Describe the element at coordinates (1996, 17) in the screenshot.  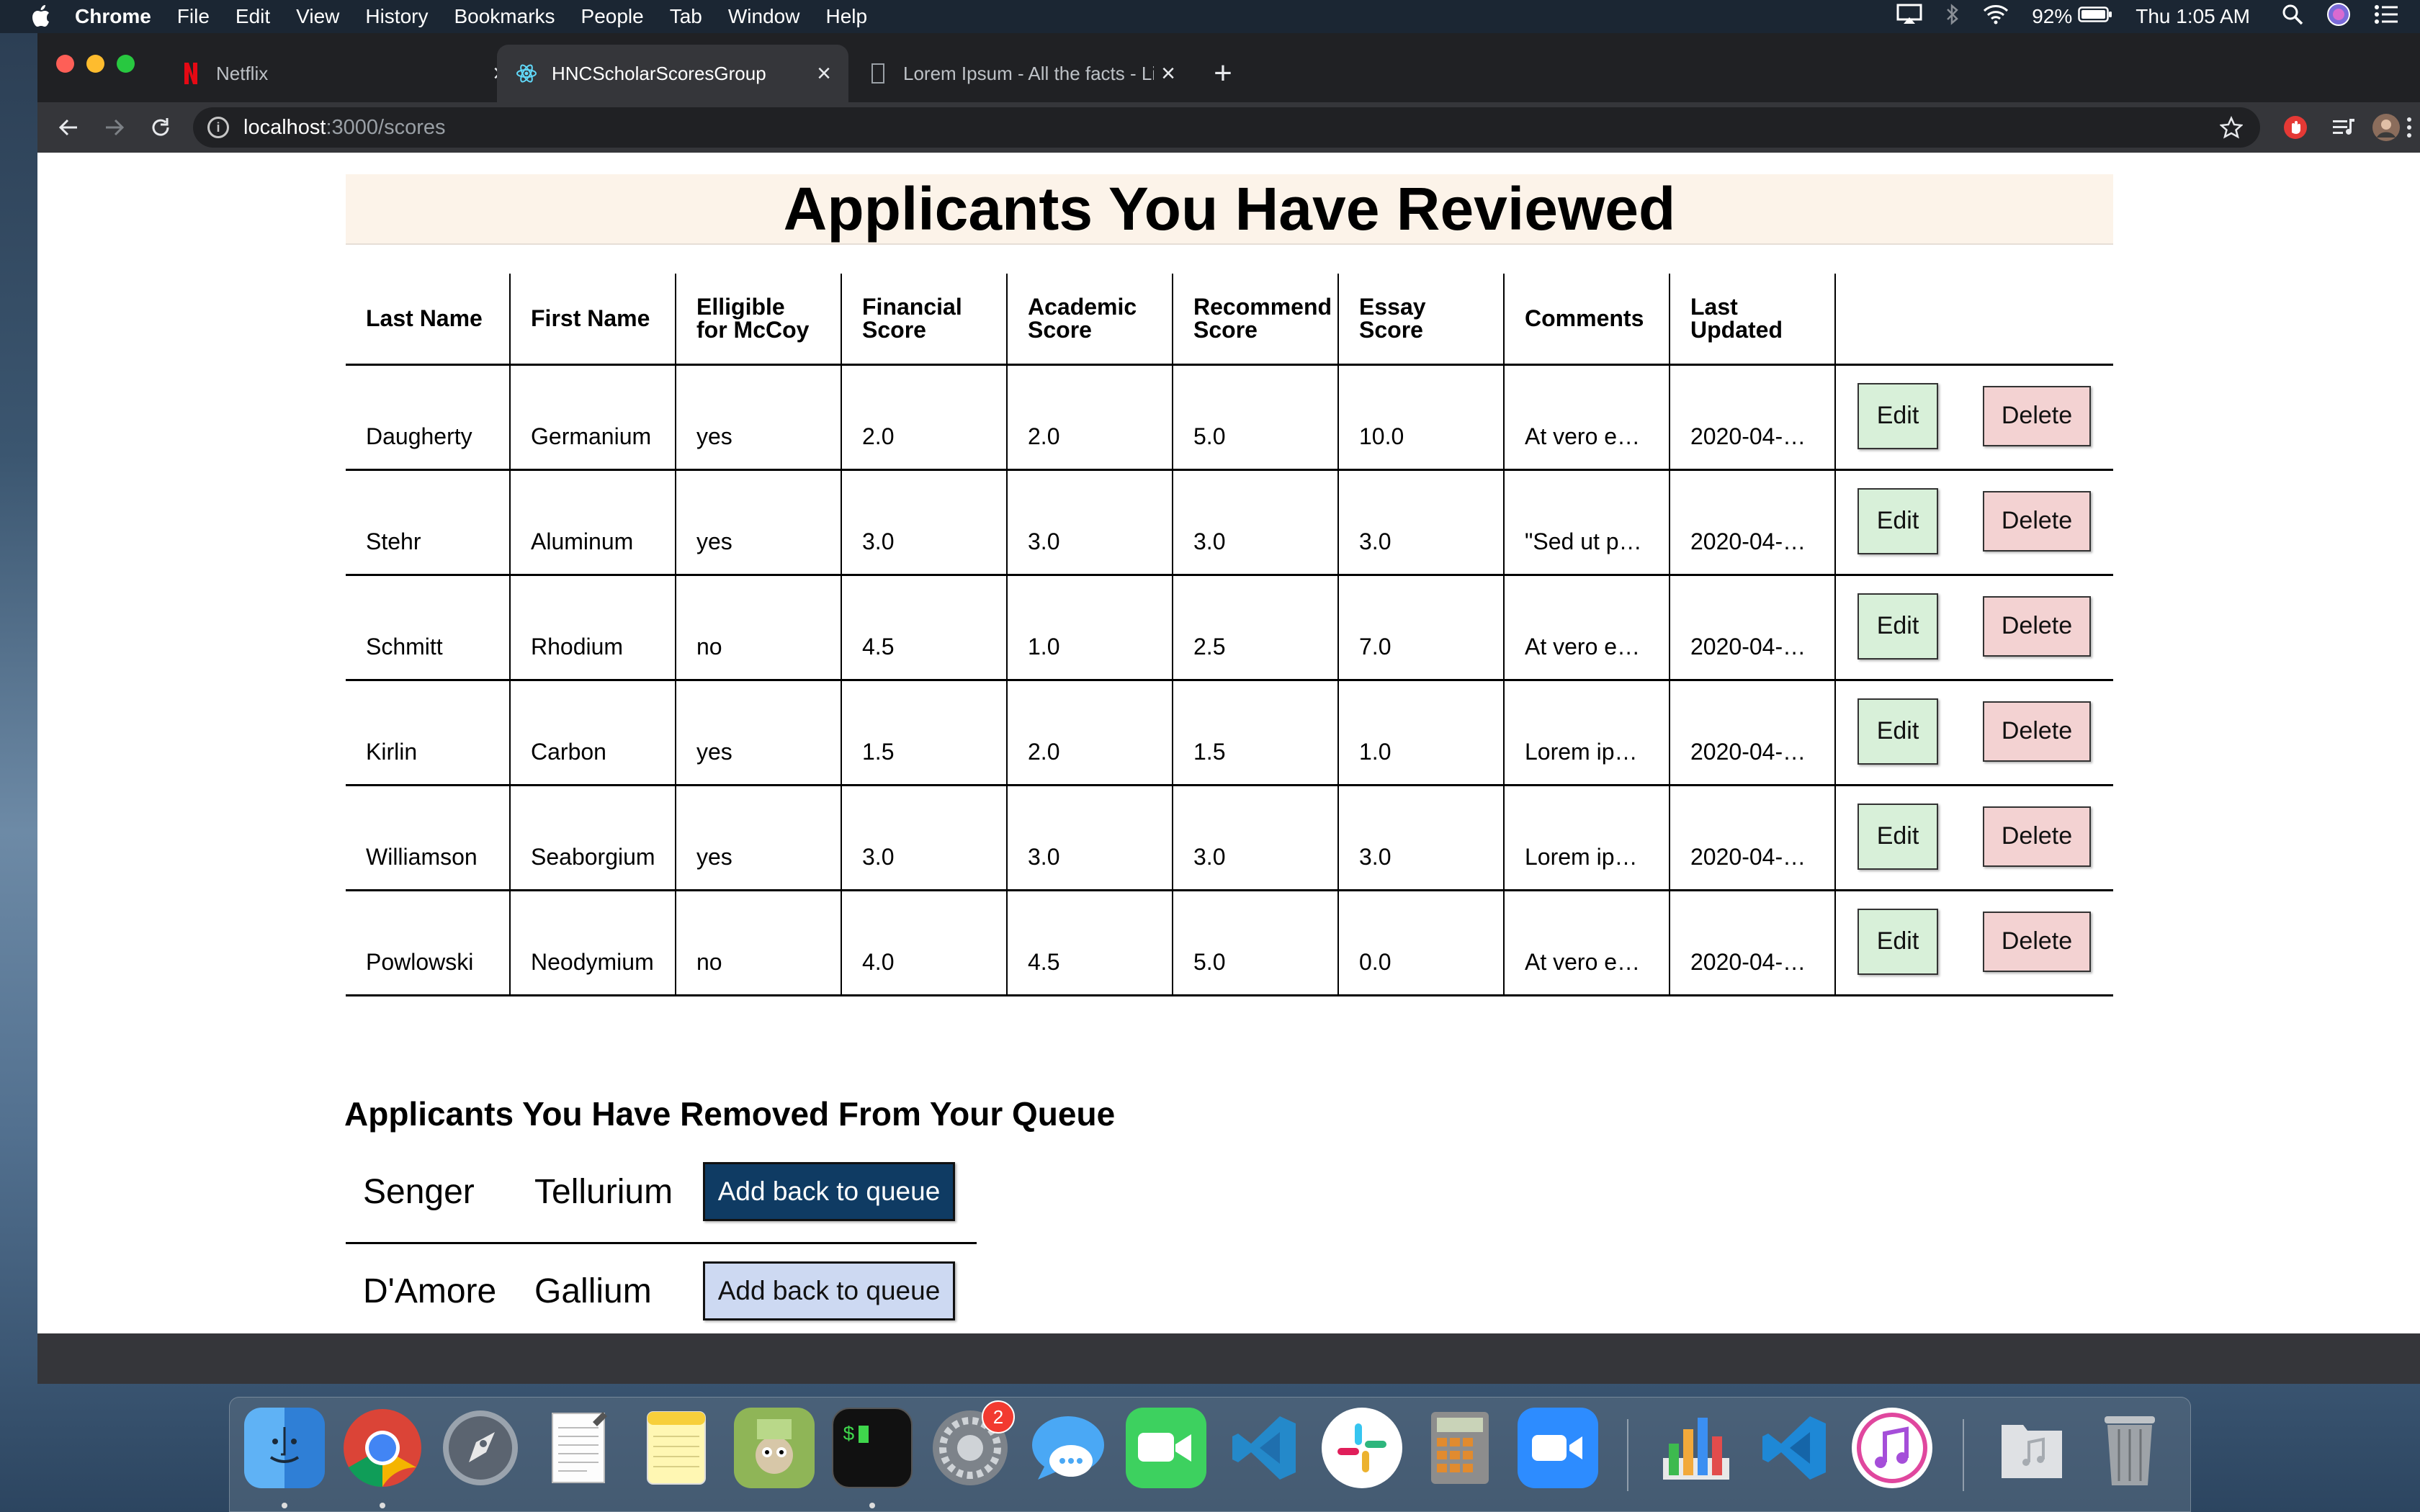
I see `wifi-icon` at that location.